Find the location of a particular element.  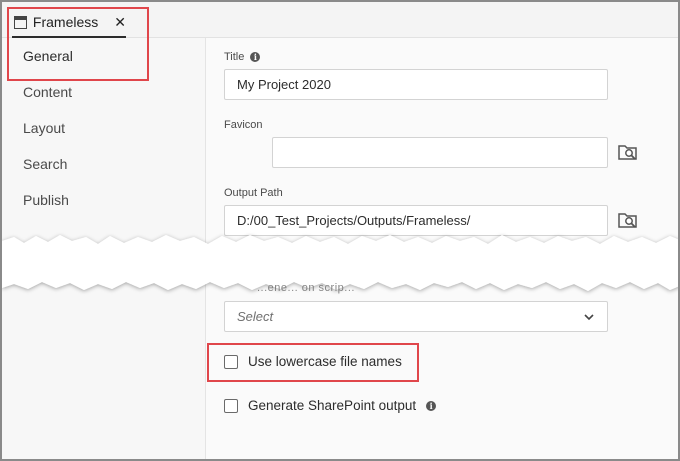

chevron-down-icon is located at coordinates (589, 317).